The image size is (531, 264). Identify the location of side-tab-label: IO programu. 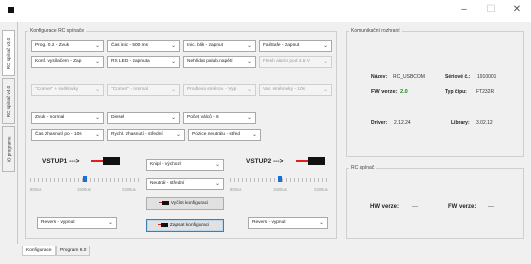
(9, 149).